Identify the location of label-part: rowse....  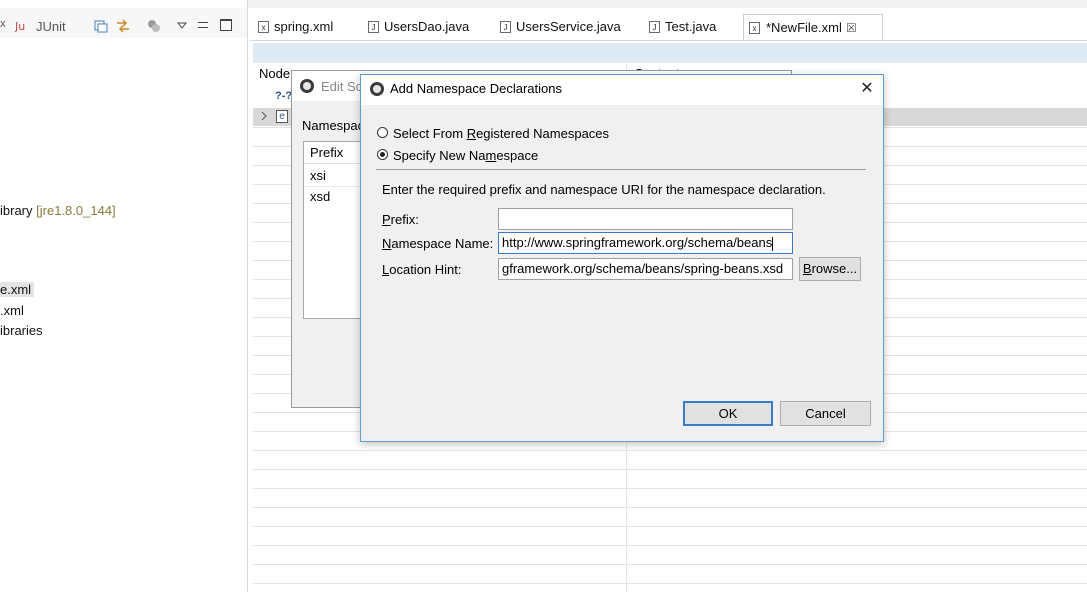
(834, 268).